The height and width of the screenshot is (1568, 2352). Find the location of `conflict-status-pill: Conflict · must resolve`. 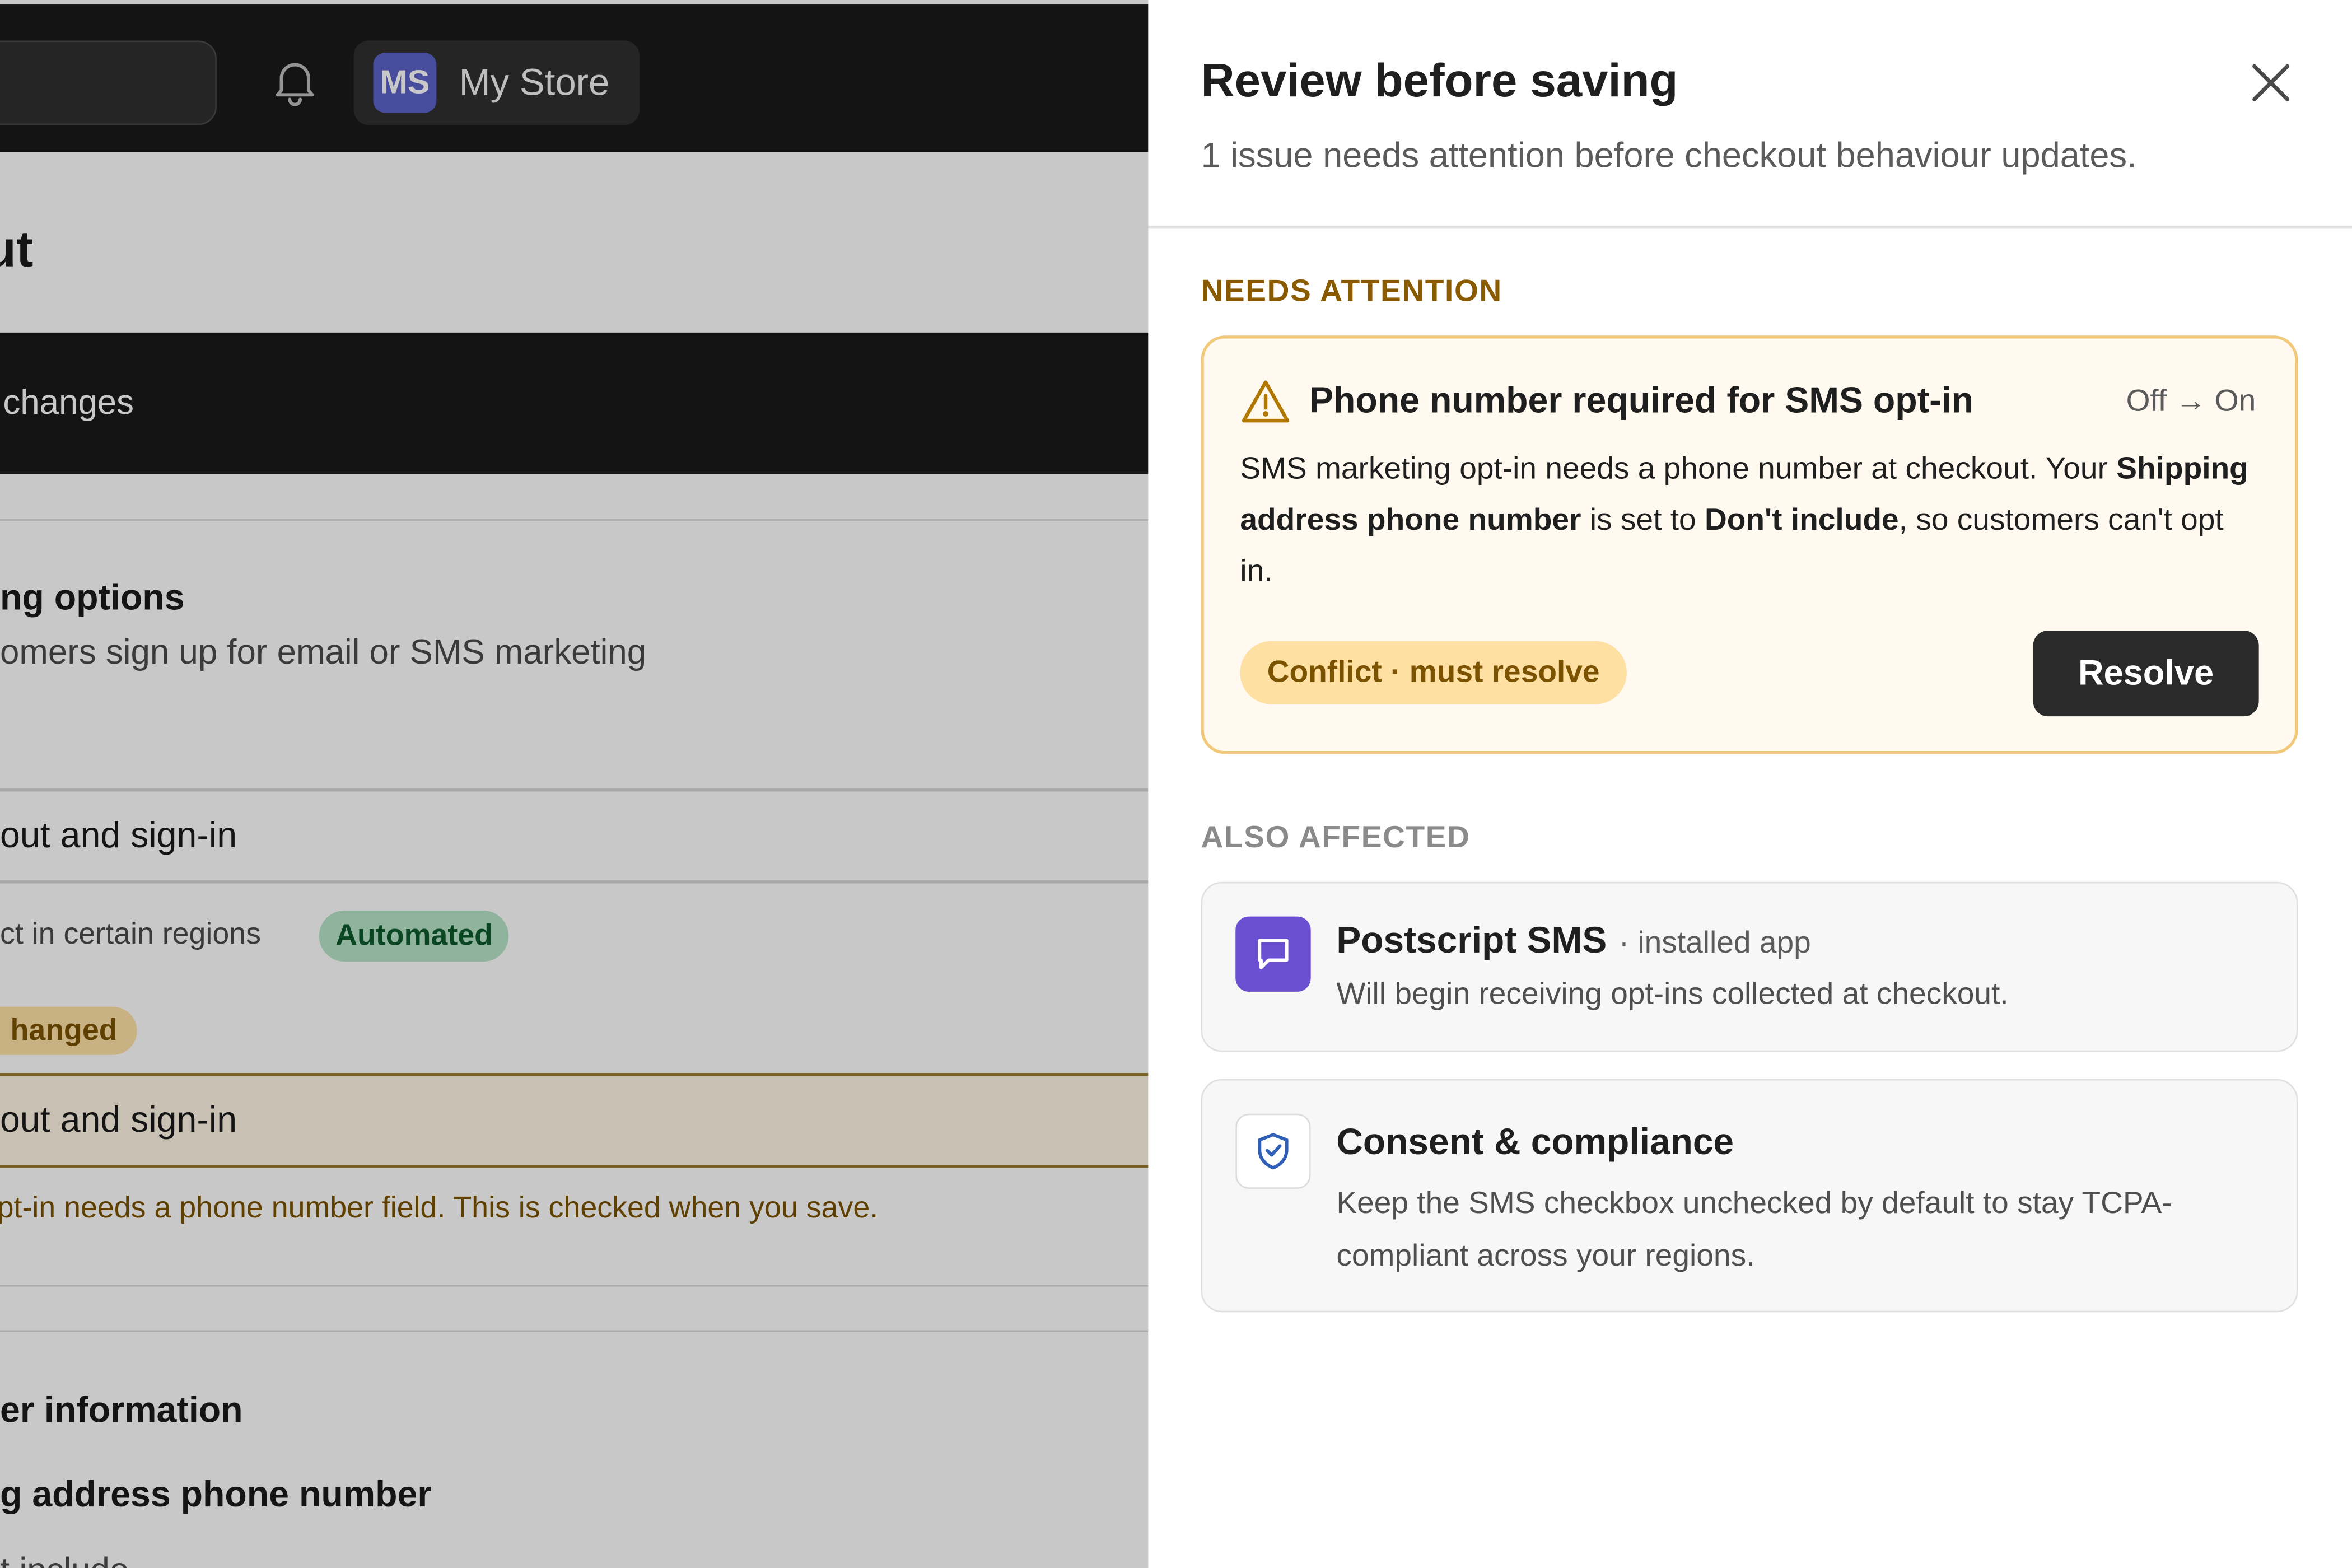

conflict-status-pill: Conflict · must resolve is located at coordinates (1434, 672).